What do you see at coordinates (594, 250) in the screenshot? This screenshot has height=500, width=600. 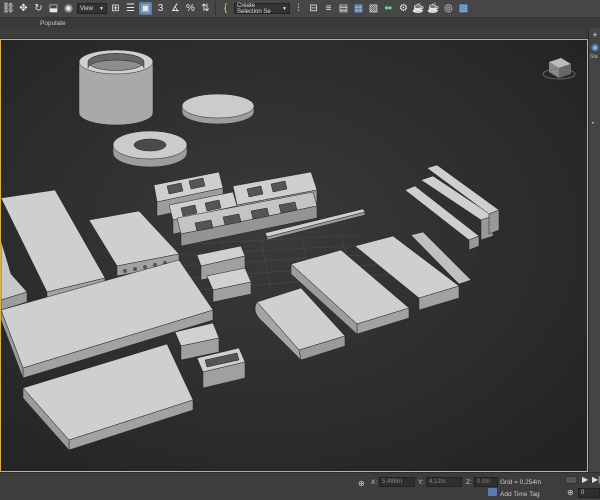 I see `command-panel: + ◉ Sta ▸` at bounding box center [594, 250].